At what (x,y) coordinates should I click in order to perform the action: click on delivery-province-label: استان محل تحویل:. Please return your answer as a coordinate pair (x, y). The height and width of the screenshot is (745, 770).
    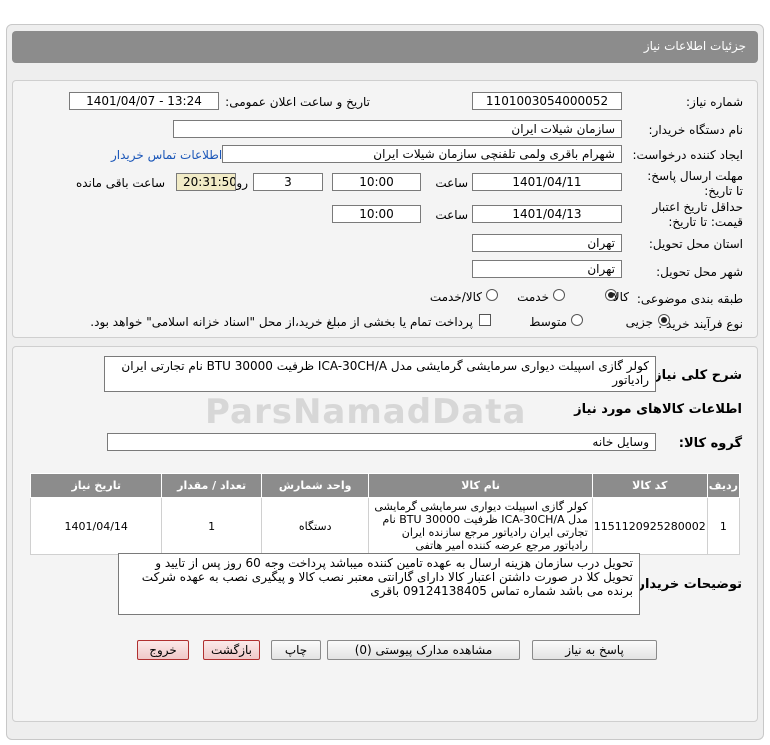
    Looking at the image, I should click on (695, 244).